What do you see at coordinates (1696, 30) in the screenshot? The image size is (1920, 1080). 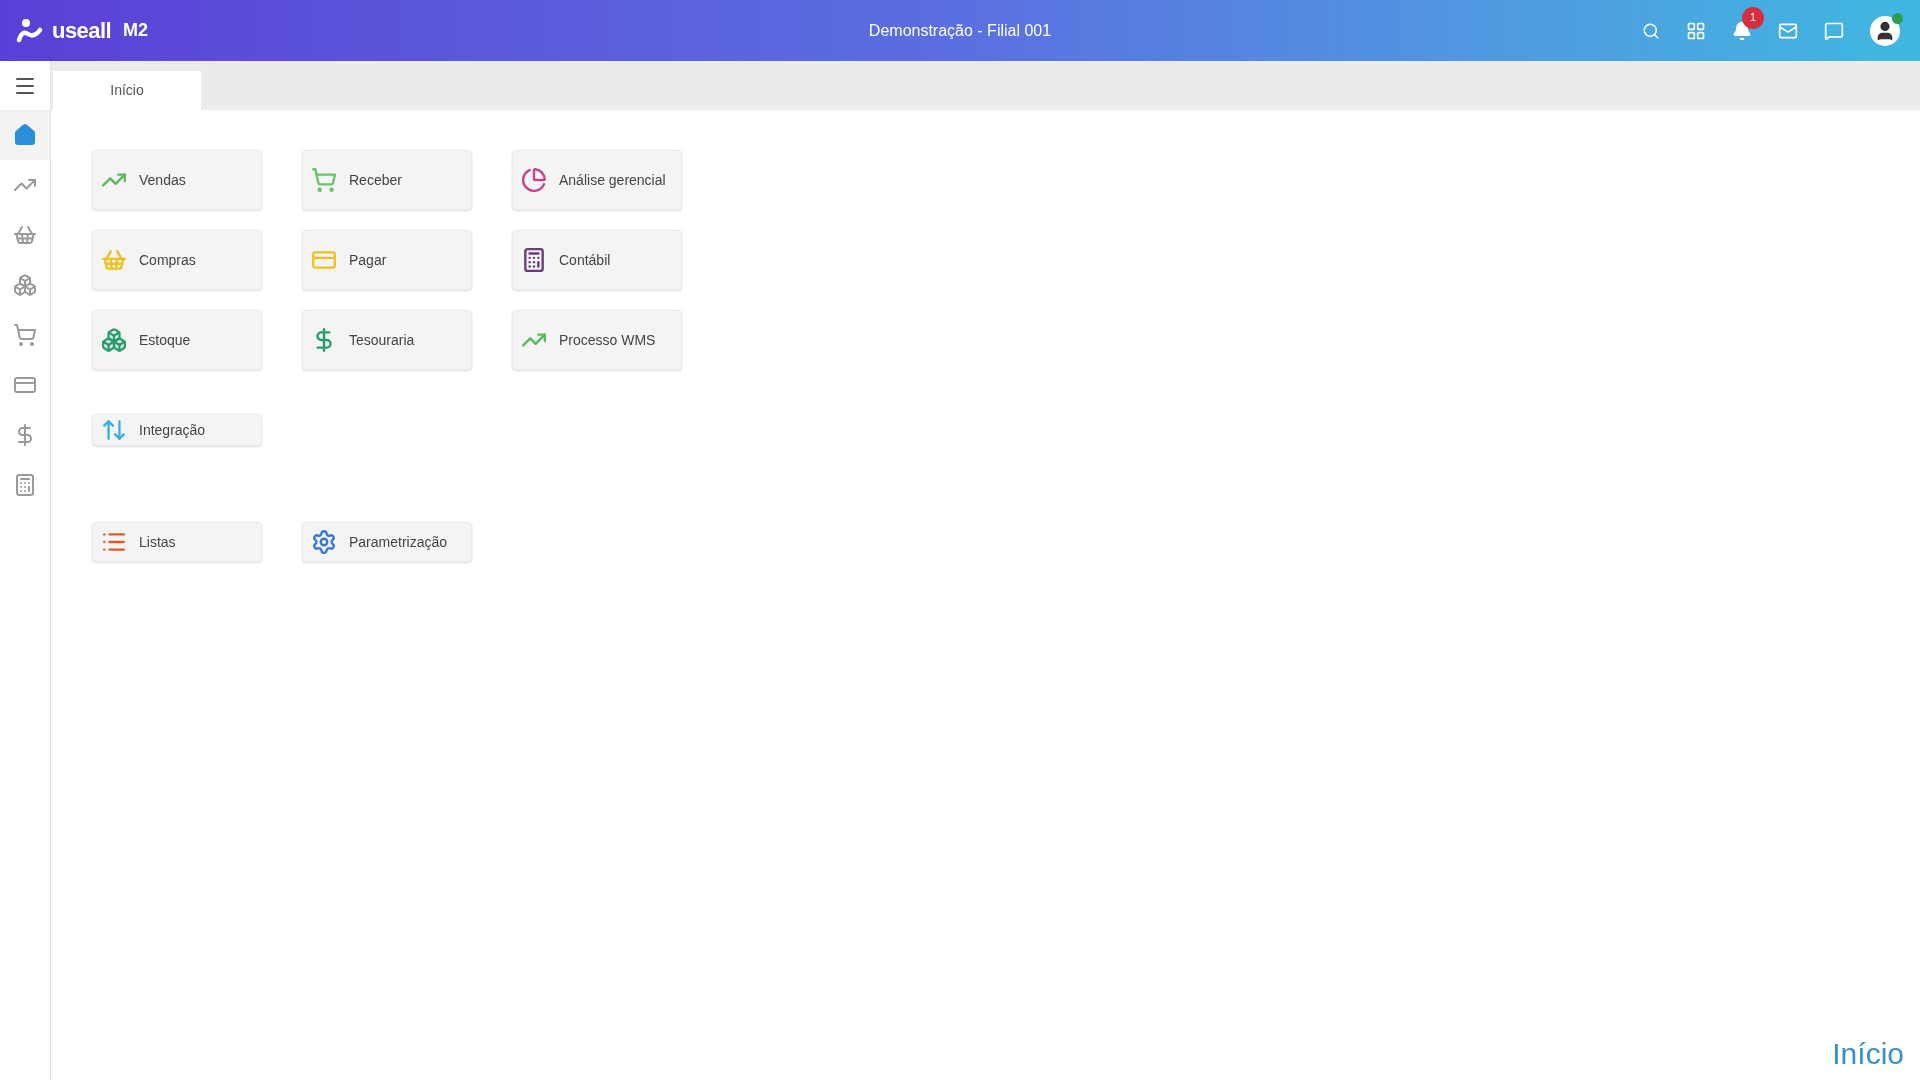 I see `grid-icon` at bounding box center [1696, 30].